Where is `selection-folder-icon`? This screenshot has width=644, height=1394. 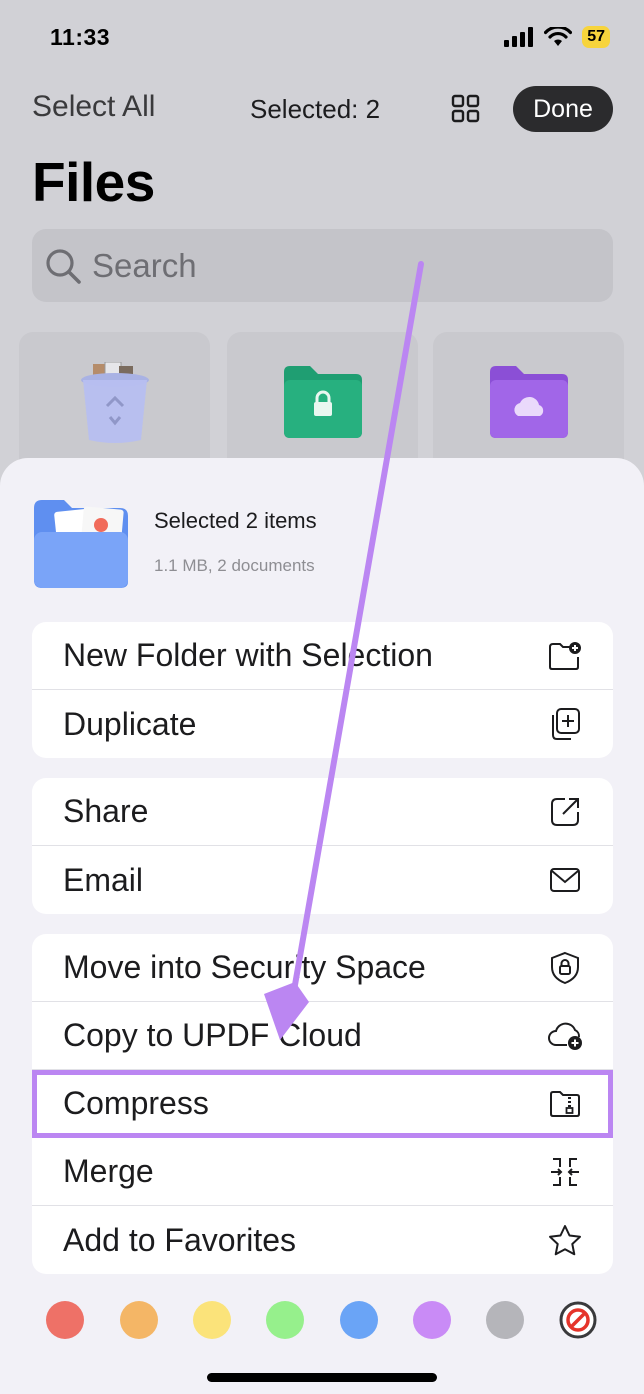 selection-folder-icon is located at coordinates (81, 544).